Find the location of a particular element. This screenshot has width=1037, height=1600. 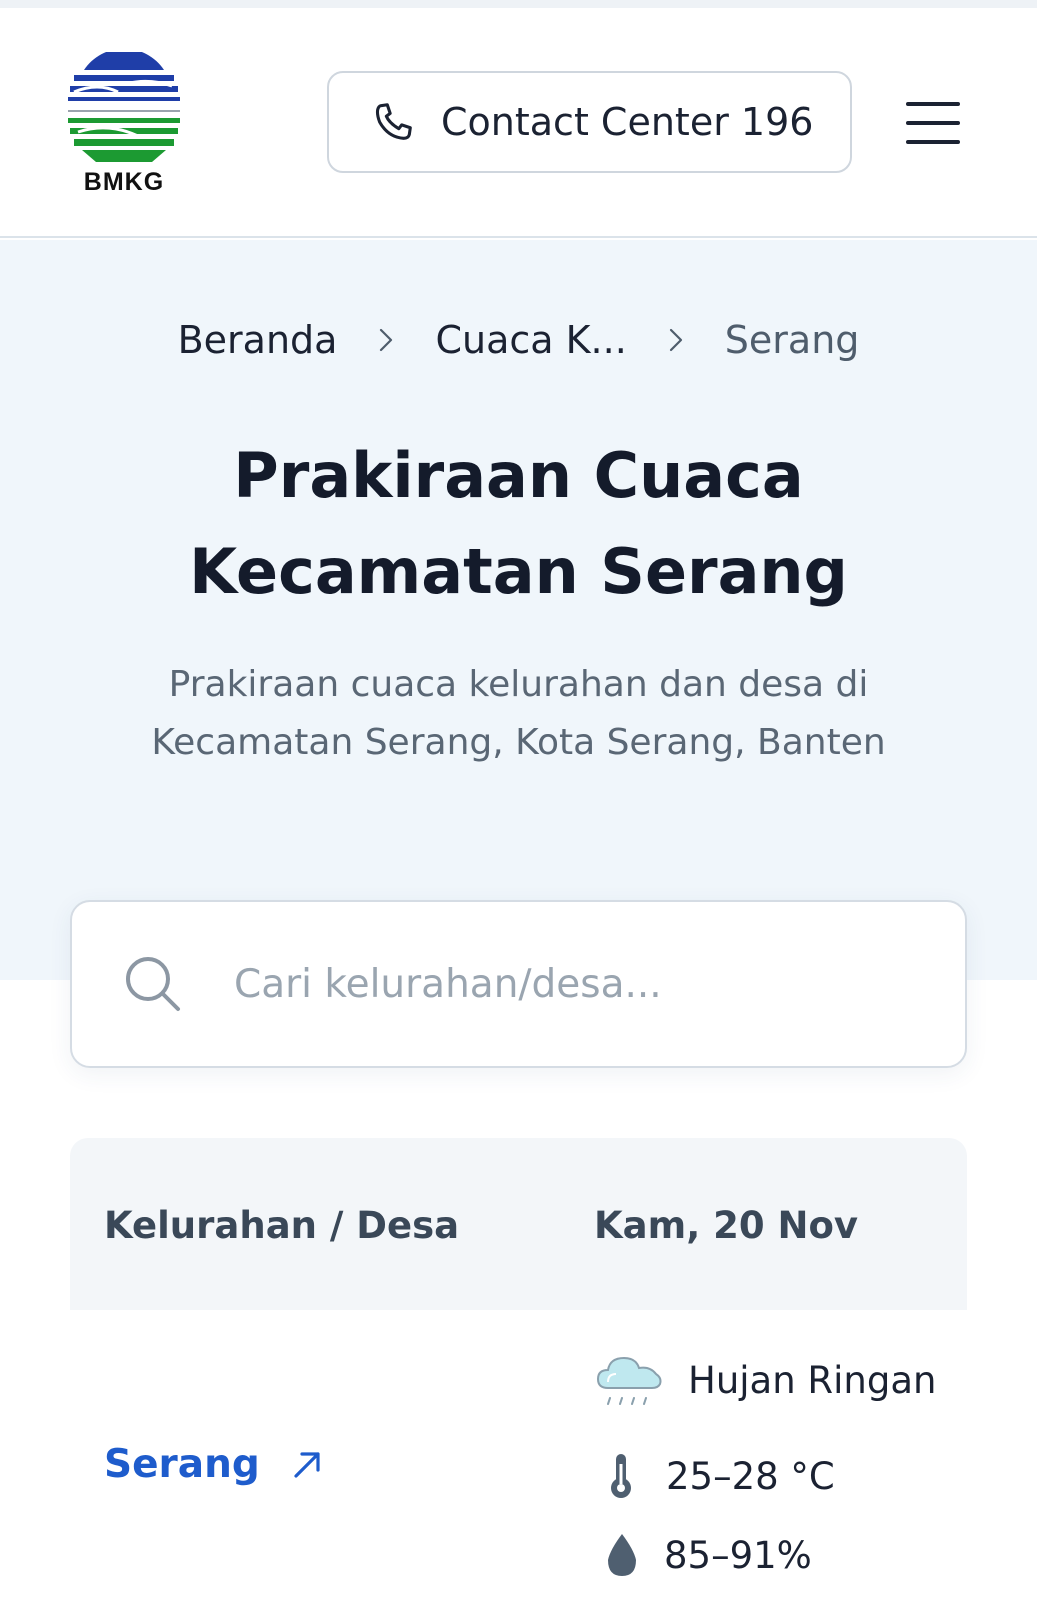

humidity-text: 85–91% is located at coordinates (738, 1555).